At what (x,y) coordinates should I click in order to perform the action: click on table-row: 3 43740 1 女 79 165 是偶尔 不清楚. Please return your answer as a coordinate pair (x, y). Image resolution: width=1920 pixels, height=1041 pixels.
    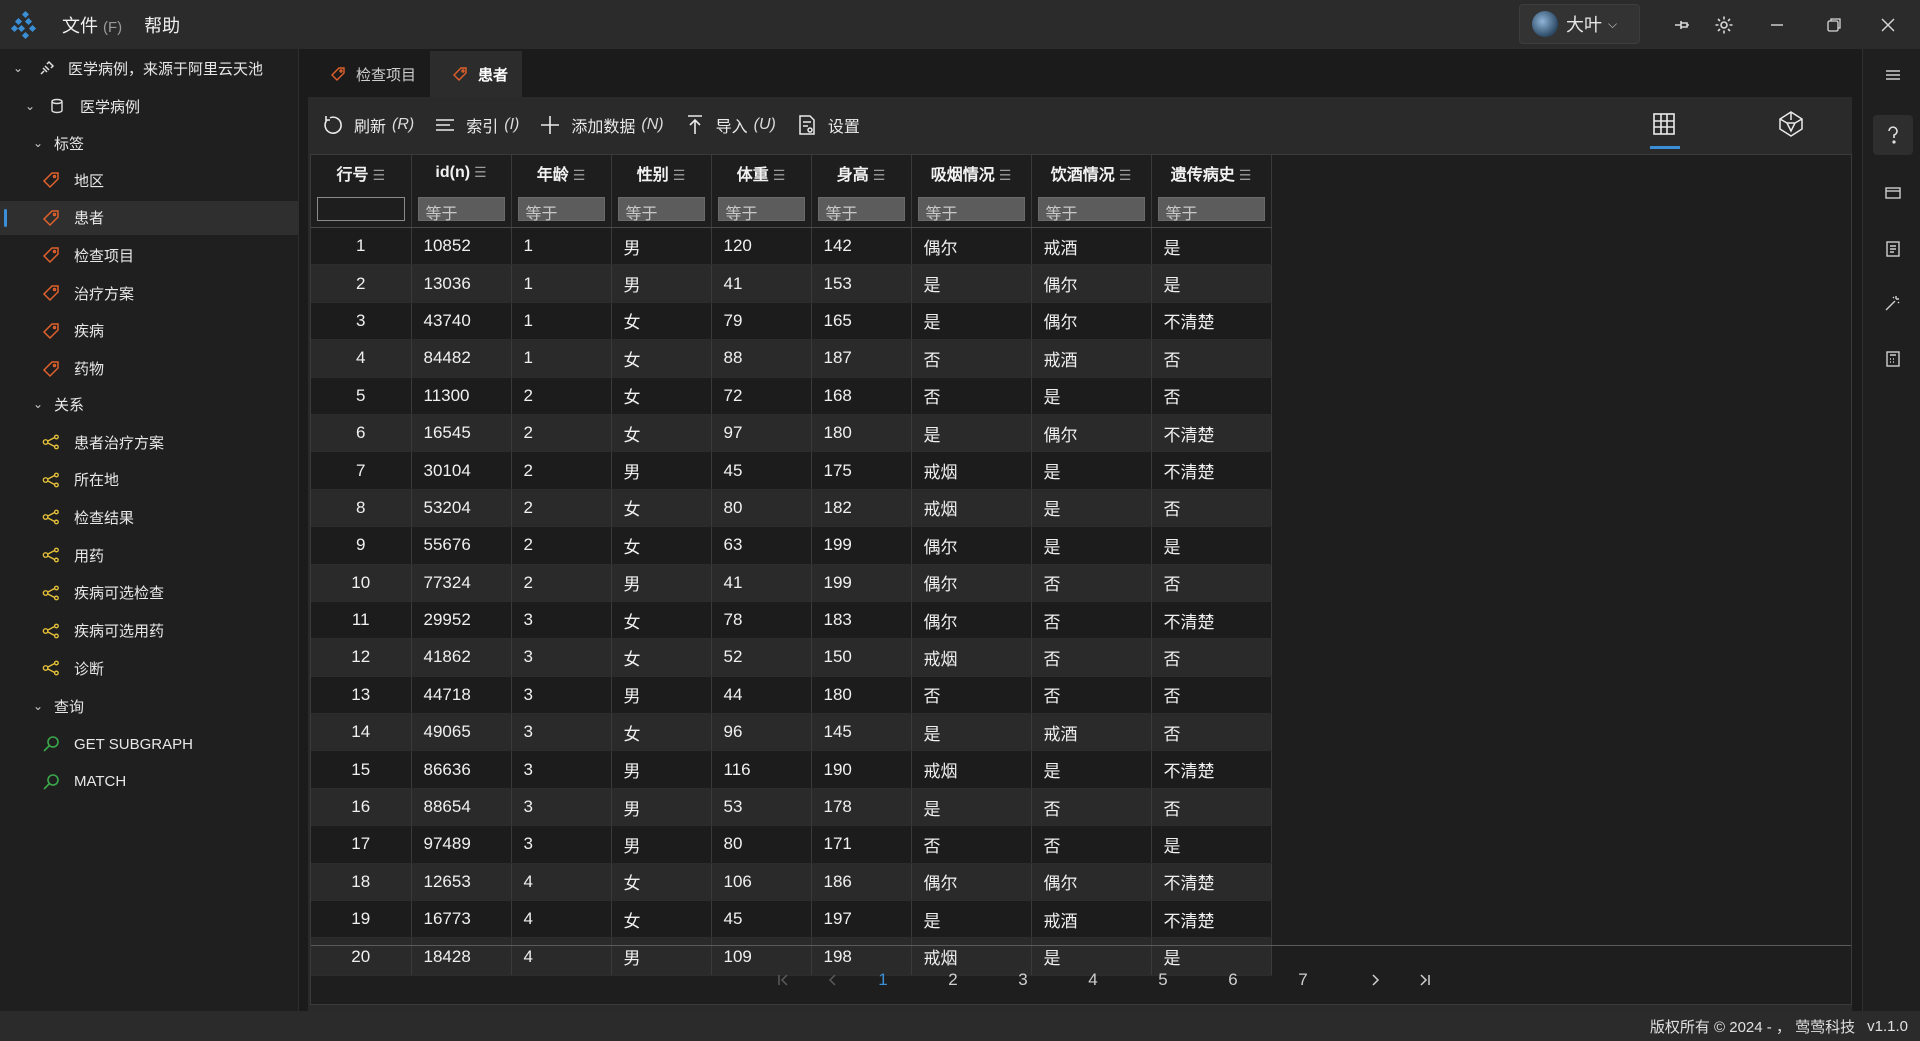
    Looking at the image, I should click on (791, 321).